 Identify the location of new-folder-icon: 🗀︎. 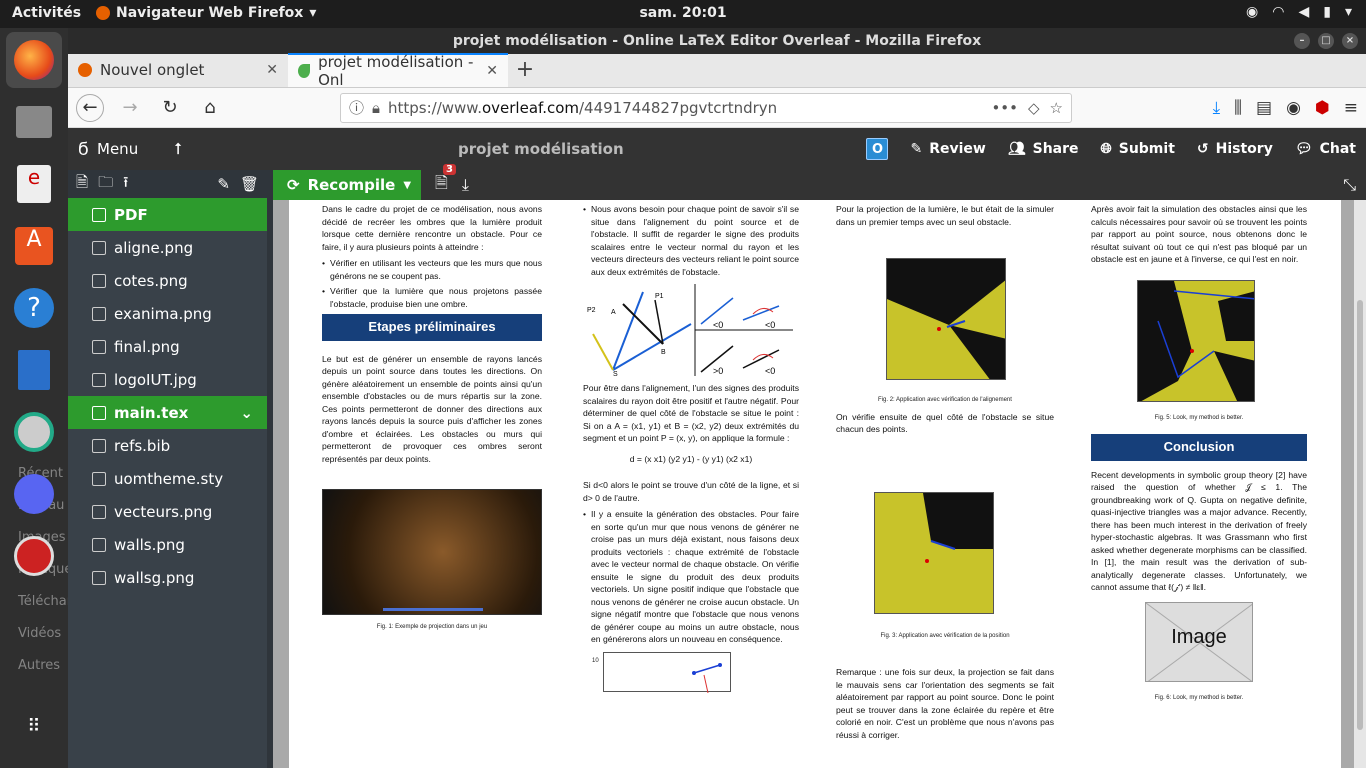
(105, 184).